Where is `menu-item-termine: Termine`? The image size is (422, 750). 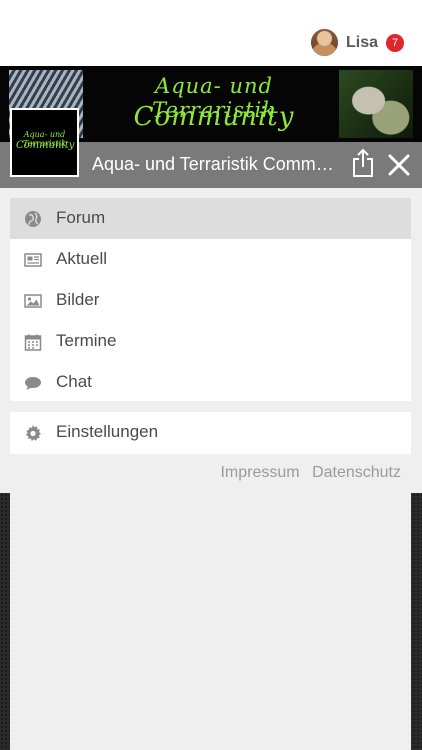 menu-item-termine: Termine is located at coordinates (210, 341).